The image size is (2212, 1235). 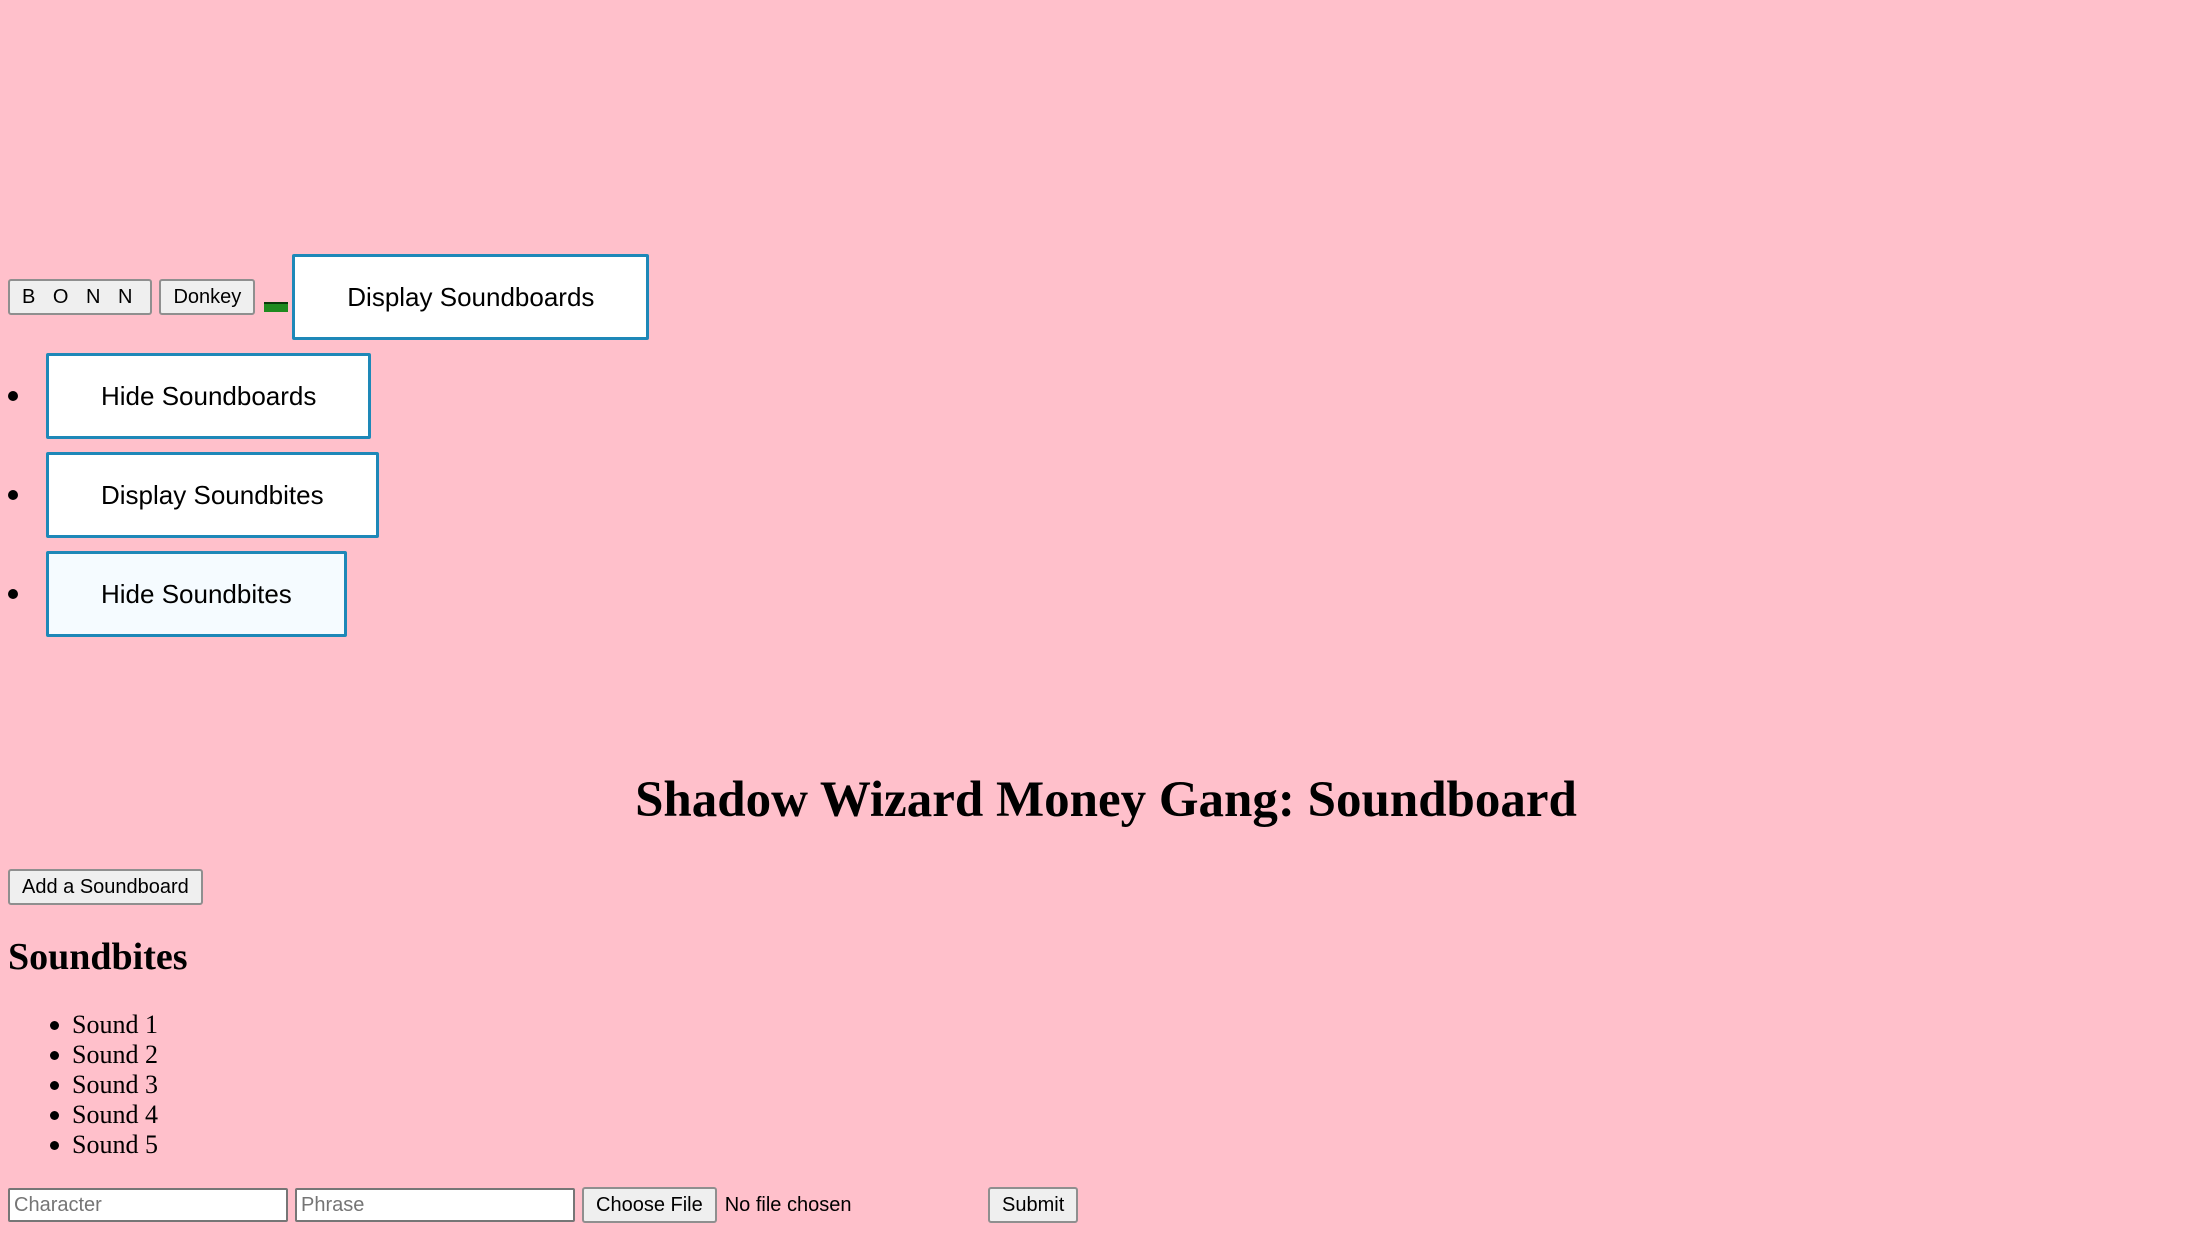 What do you see at coordinates (788, 1204) in the screenshot?
I see `file-status-text: No file chosen` at bounding box center [788, 1204].